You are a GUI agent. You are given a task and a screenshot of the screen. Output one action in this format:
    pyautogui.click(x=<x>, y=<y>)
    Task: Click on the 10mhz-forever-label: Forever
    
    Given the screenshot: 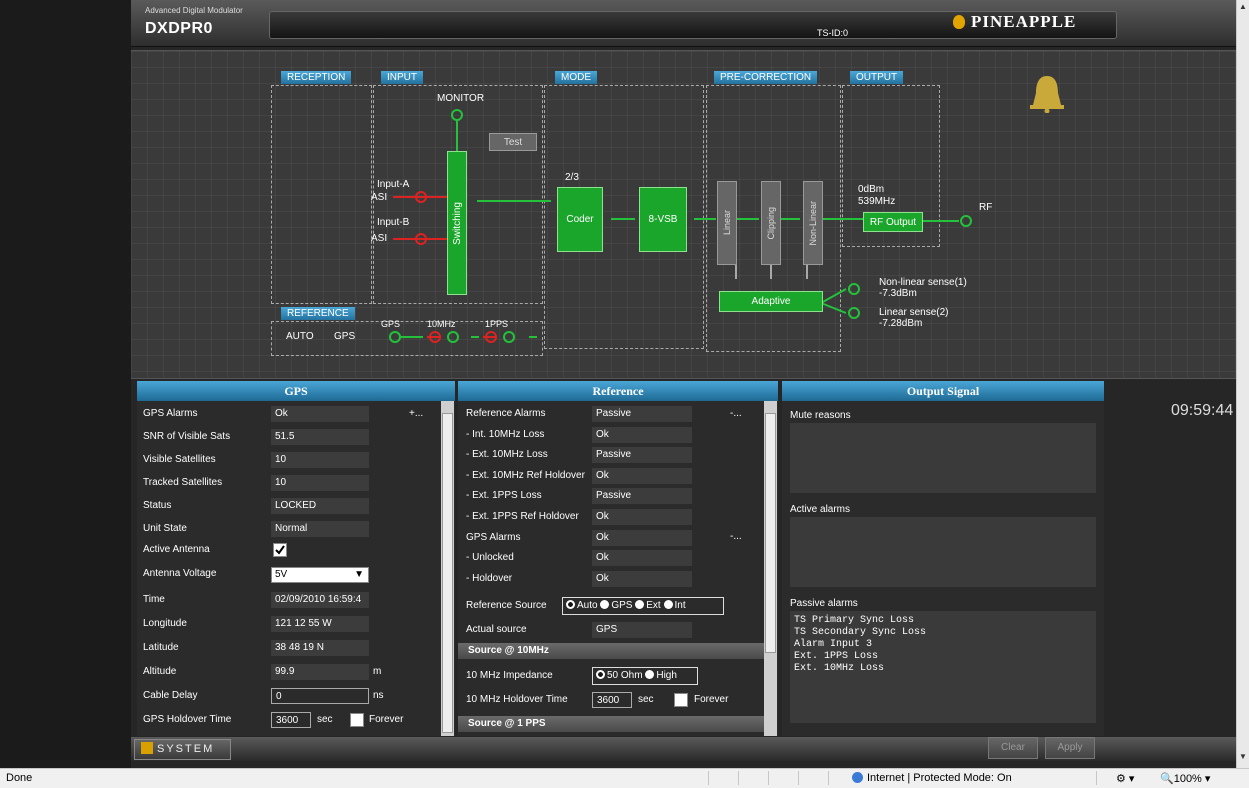 What is the action you would take?
    pyautogui.click(x=711, y=699)
    